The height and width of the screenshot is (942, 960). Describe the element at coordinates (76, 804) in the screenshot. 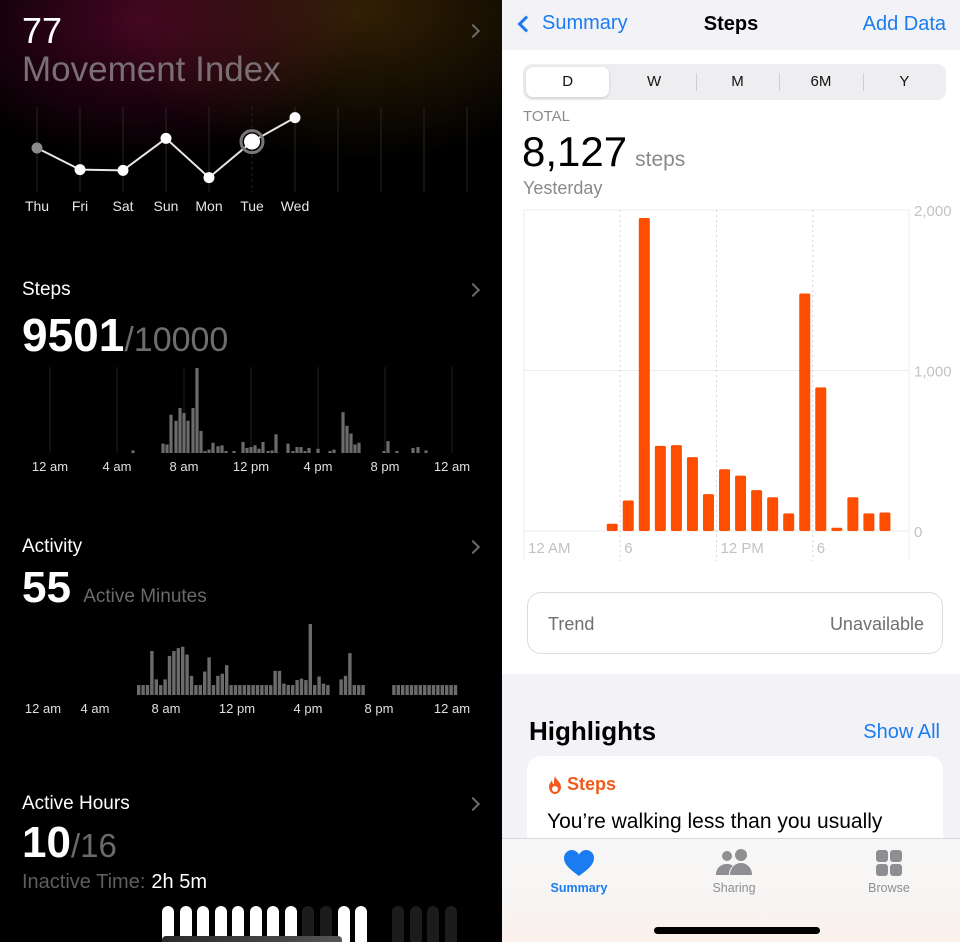

I see `active-hours-title: Active Hours` at that location.